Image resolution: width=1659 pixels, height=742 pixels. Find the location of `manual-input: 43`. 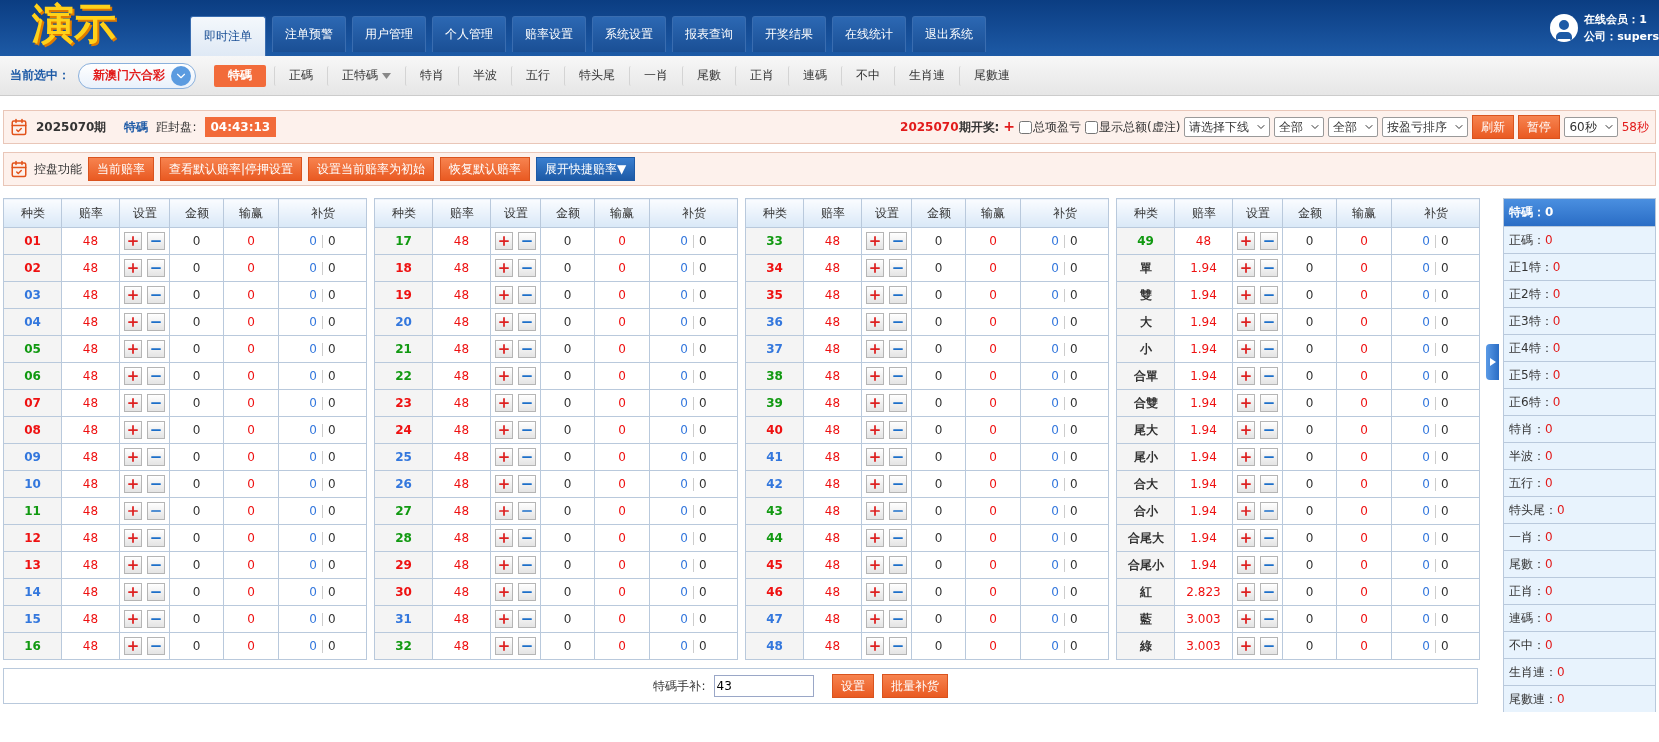

manual-input: 43 is located at coordinates (763, 686).